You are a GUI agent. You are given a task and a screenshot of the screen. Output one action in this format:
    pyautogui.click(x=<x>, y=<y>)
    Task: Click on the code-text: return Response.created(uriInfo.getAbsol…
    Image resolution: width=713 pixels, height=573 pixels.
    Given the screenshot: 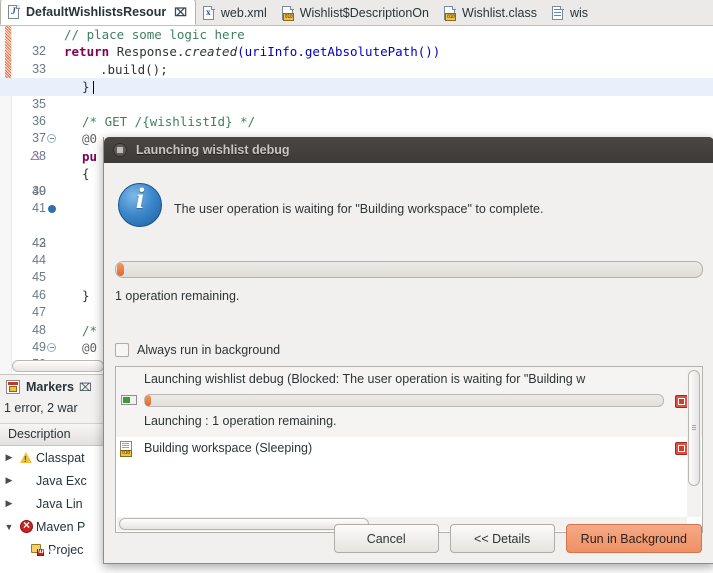 What is the action you would take?
    pyautogui.click(x=252, y=51)
    